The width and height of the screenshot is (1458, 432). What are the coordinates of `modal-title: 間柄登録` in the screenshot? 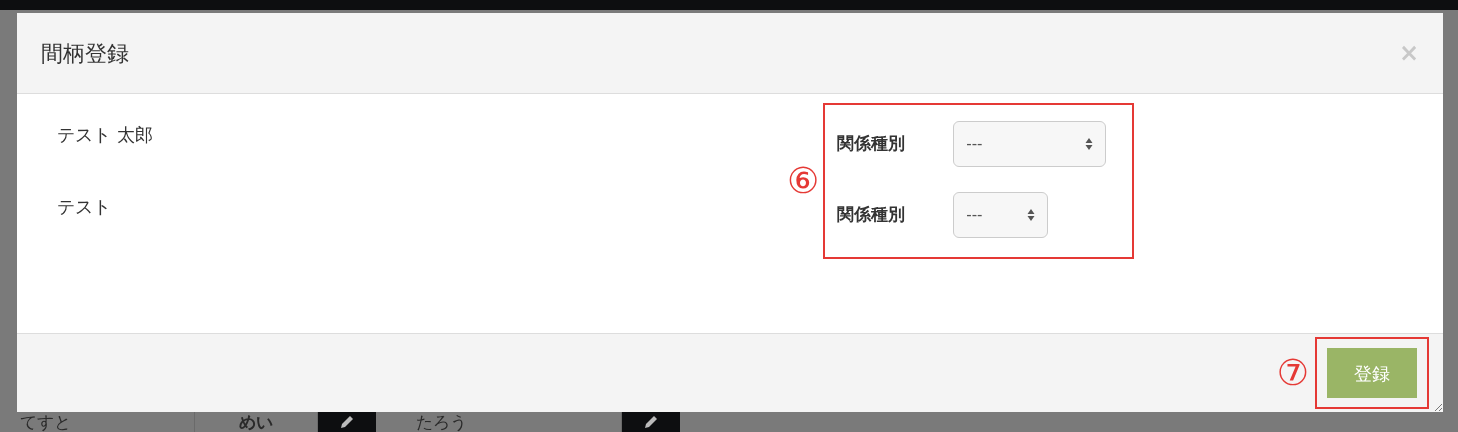 It's located at (85, 53).